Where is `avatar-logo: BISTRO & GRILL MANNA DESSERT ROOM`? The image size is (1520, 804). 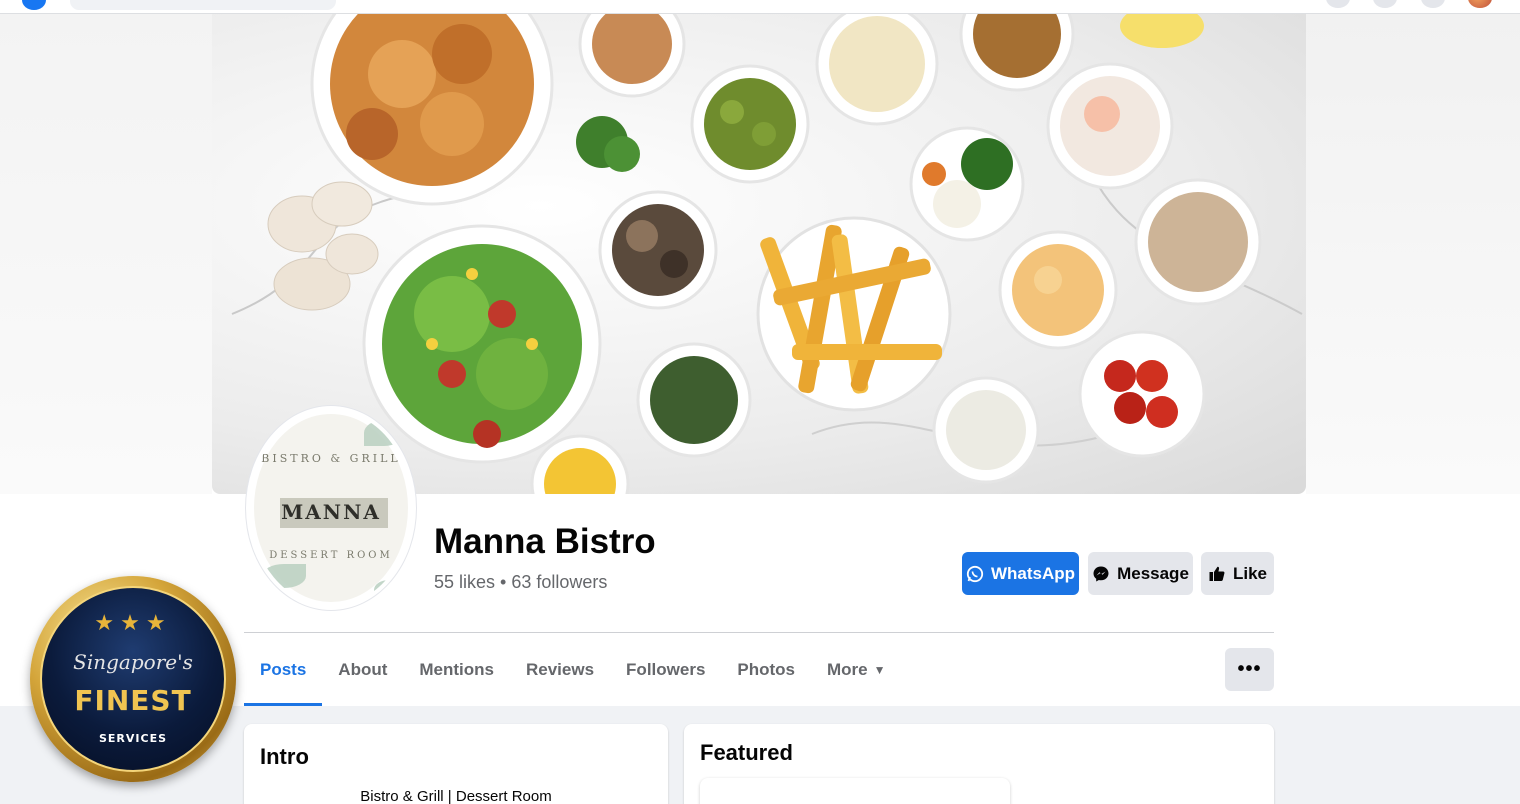
avatar-logo: BISTRO & GRILL MANNA DESSERT ROOM is located at coordinates (331, 508).